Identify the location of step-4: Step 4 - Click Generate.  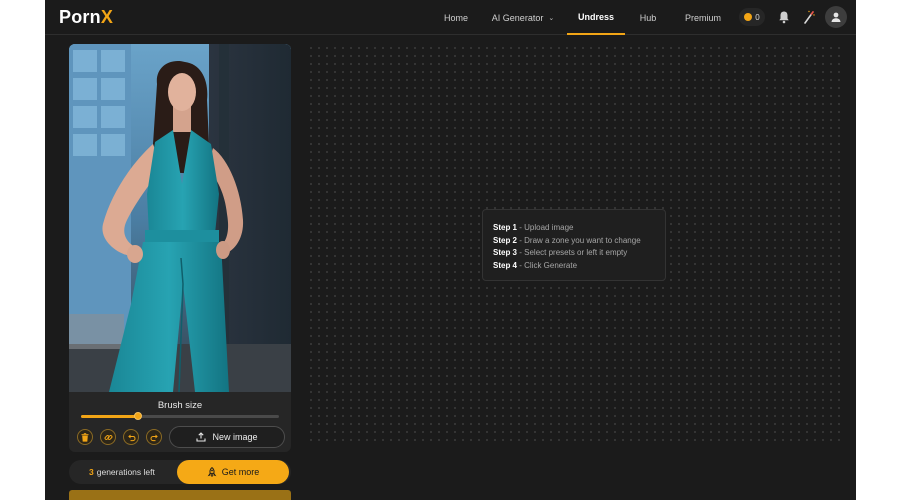
(579, 266).